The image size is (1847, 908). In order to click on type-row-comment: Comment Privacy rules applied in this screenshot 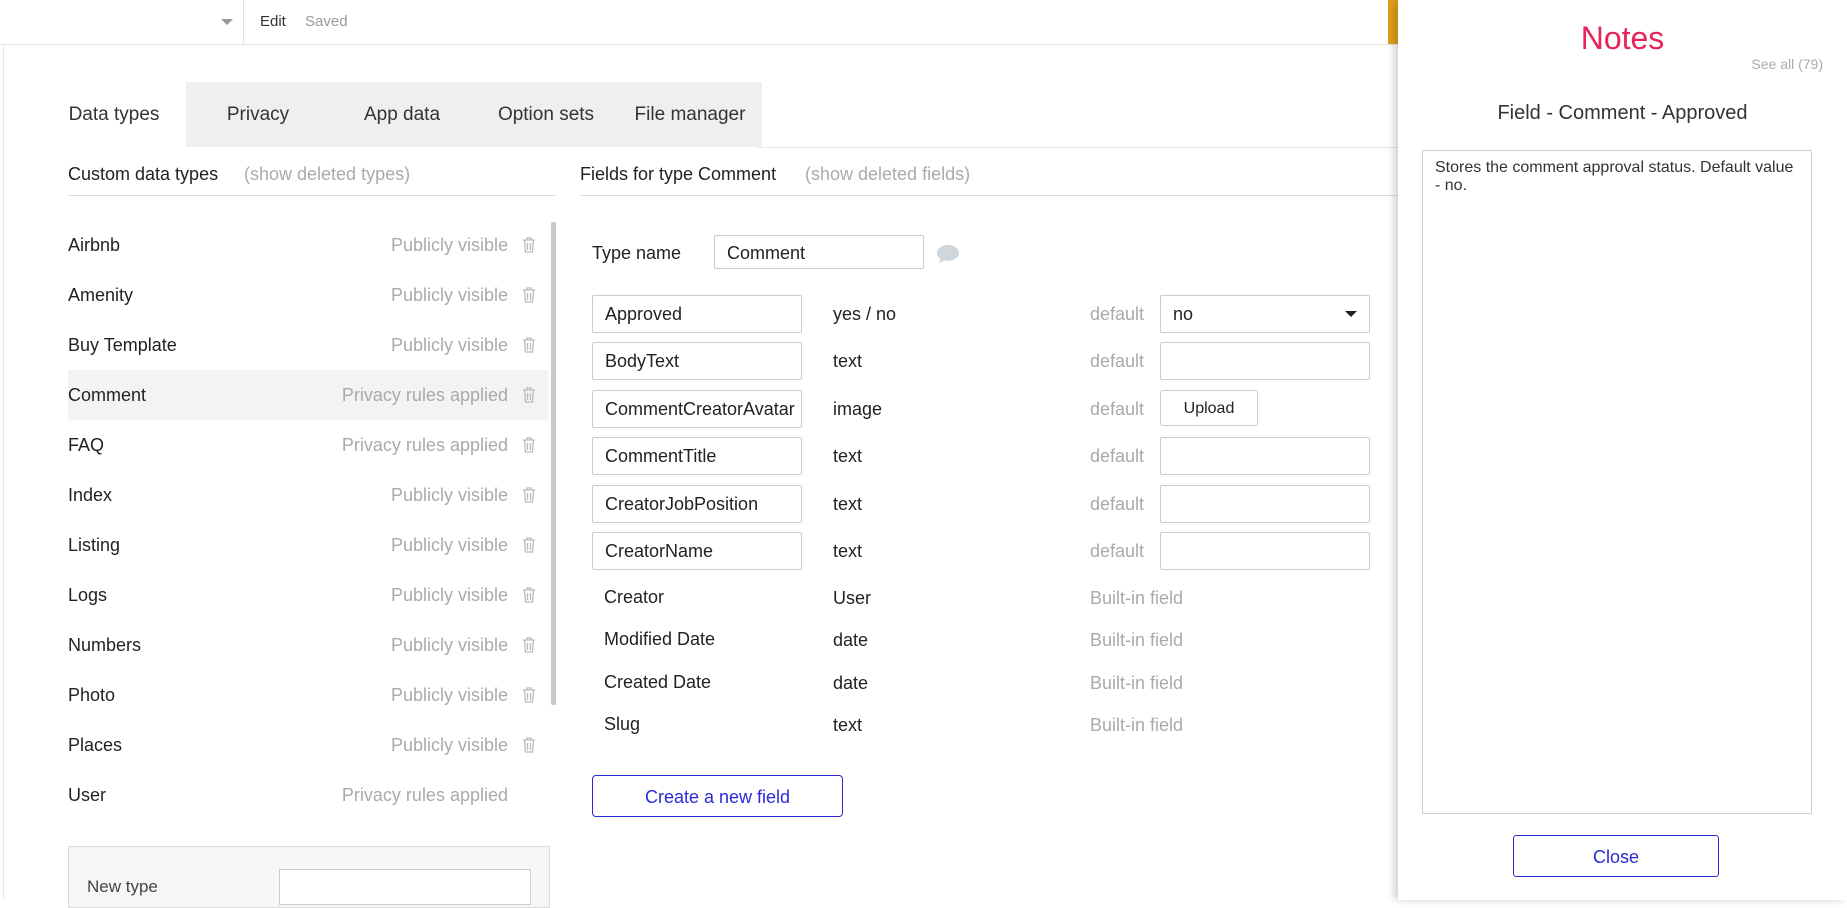, I will do `click(308, 395)`.